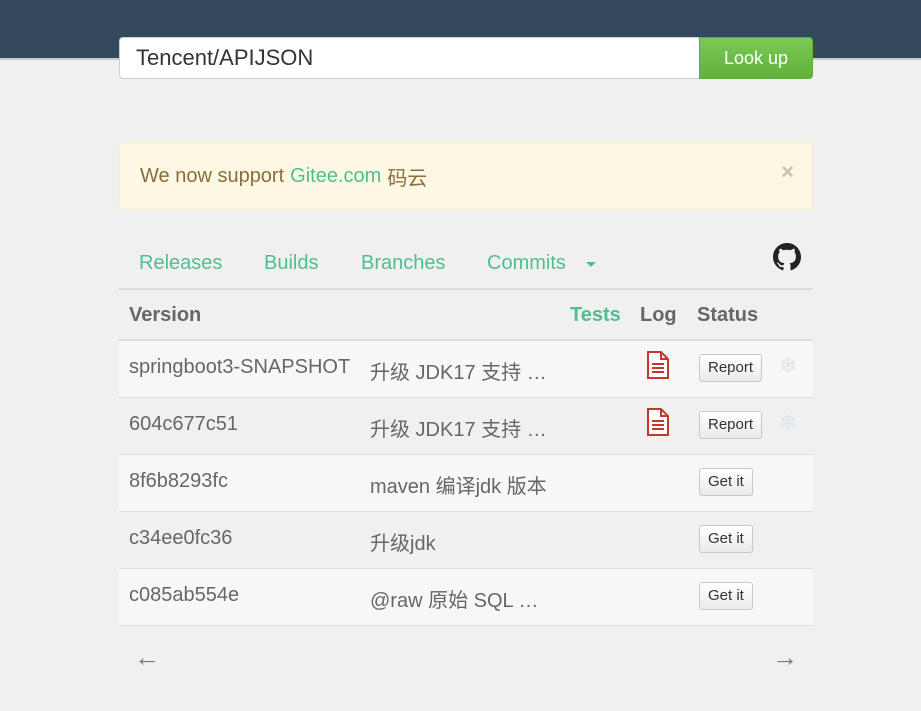 The width and height of the screenshot is (921, 711). I want to click on gitee-link: Gitee.com, so click(335, 176).